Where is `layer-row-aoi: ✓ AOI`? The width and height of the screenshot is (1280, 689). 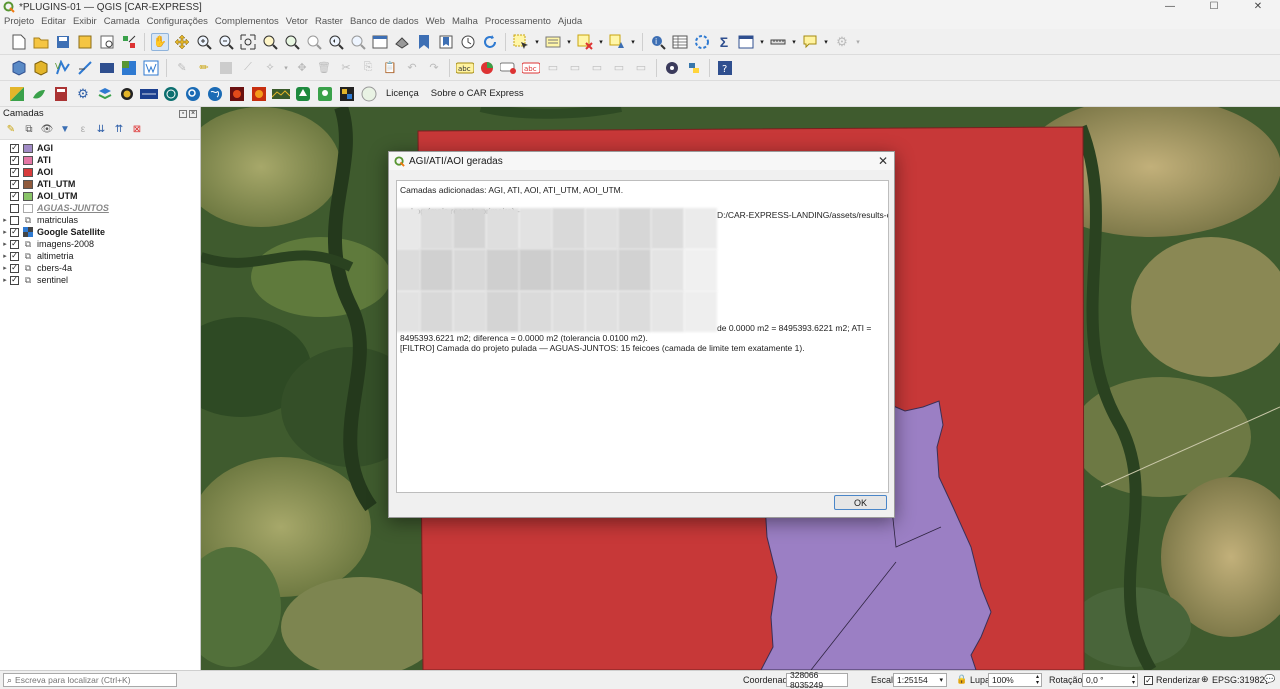 layer-row-aoi: ✓ AOI is located at coordinates (100, 172).